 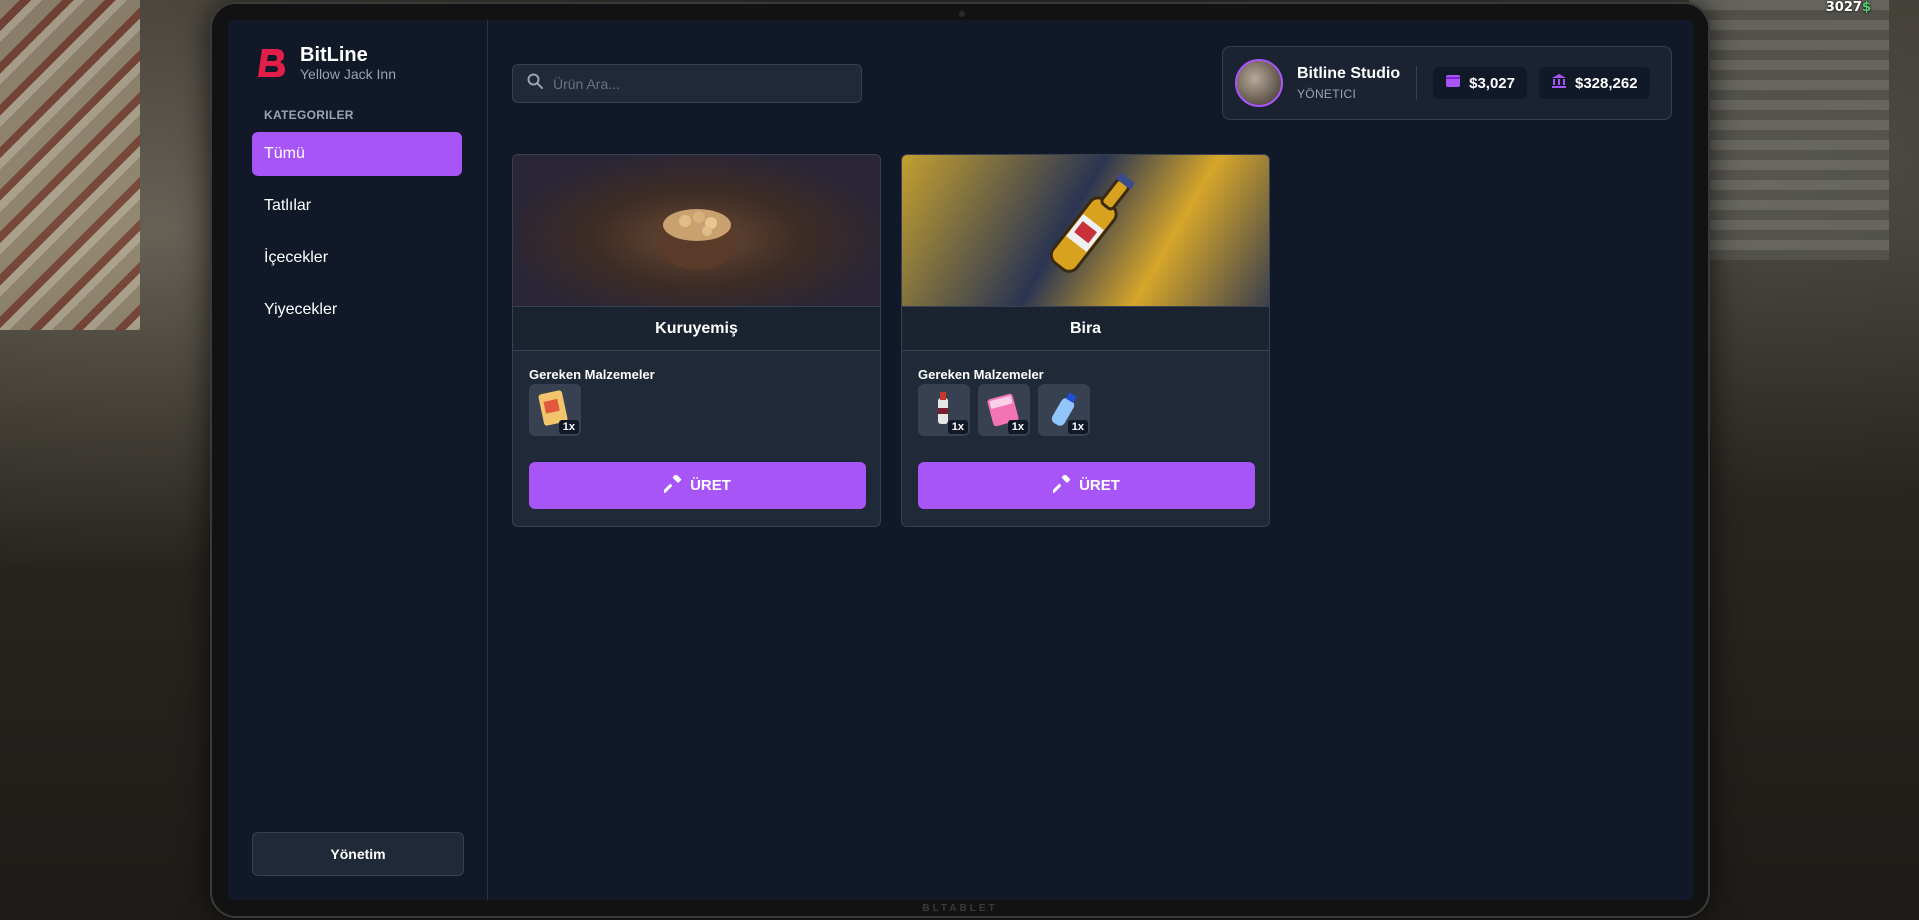 I want to click on wallet-icon, so click(x=1453, y=83).